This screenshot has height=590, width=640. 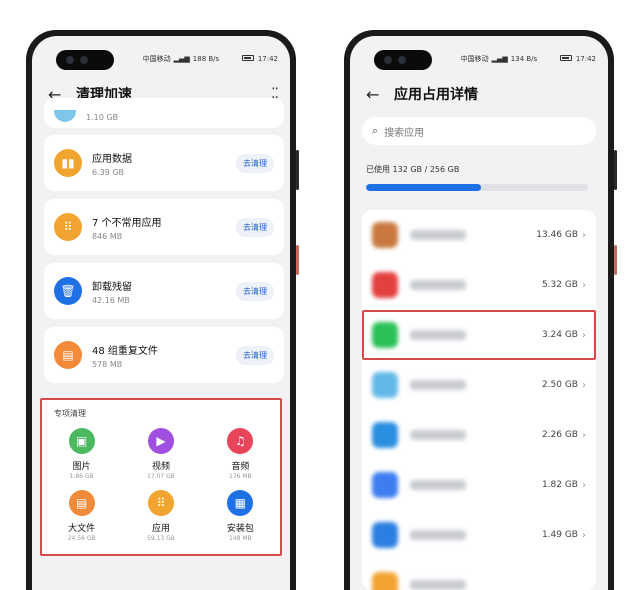 I want to click on item-label: 大文件, so click(x=82, y=529).